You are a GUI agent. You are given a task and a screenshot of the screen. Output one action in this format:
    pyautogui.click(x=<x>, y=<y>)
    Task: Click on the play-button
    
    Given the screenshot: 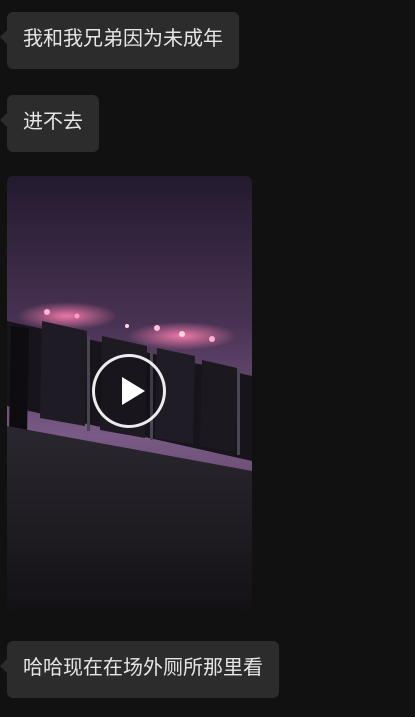 What is the action you would take?
    pyautogui.click(x=129, y=391)
    